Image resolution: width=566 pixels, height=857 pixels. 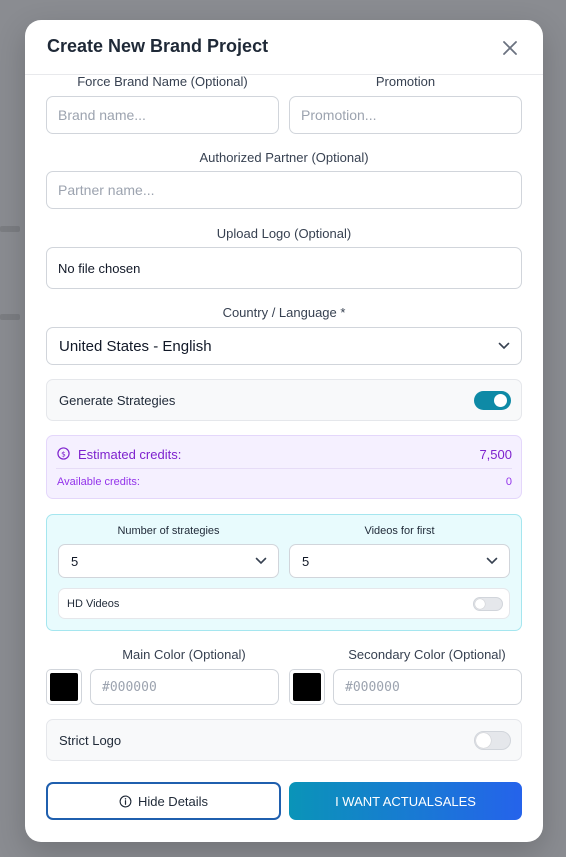 What do you see at coordinates (284, 268) in the screenshot?
I see `logo-file-input: No file chosen` at bounding box center [284, 268].